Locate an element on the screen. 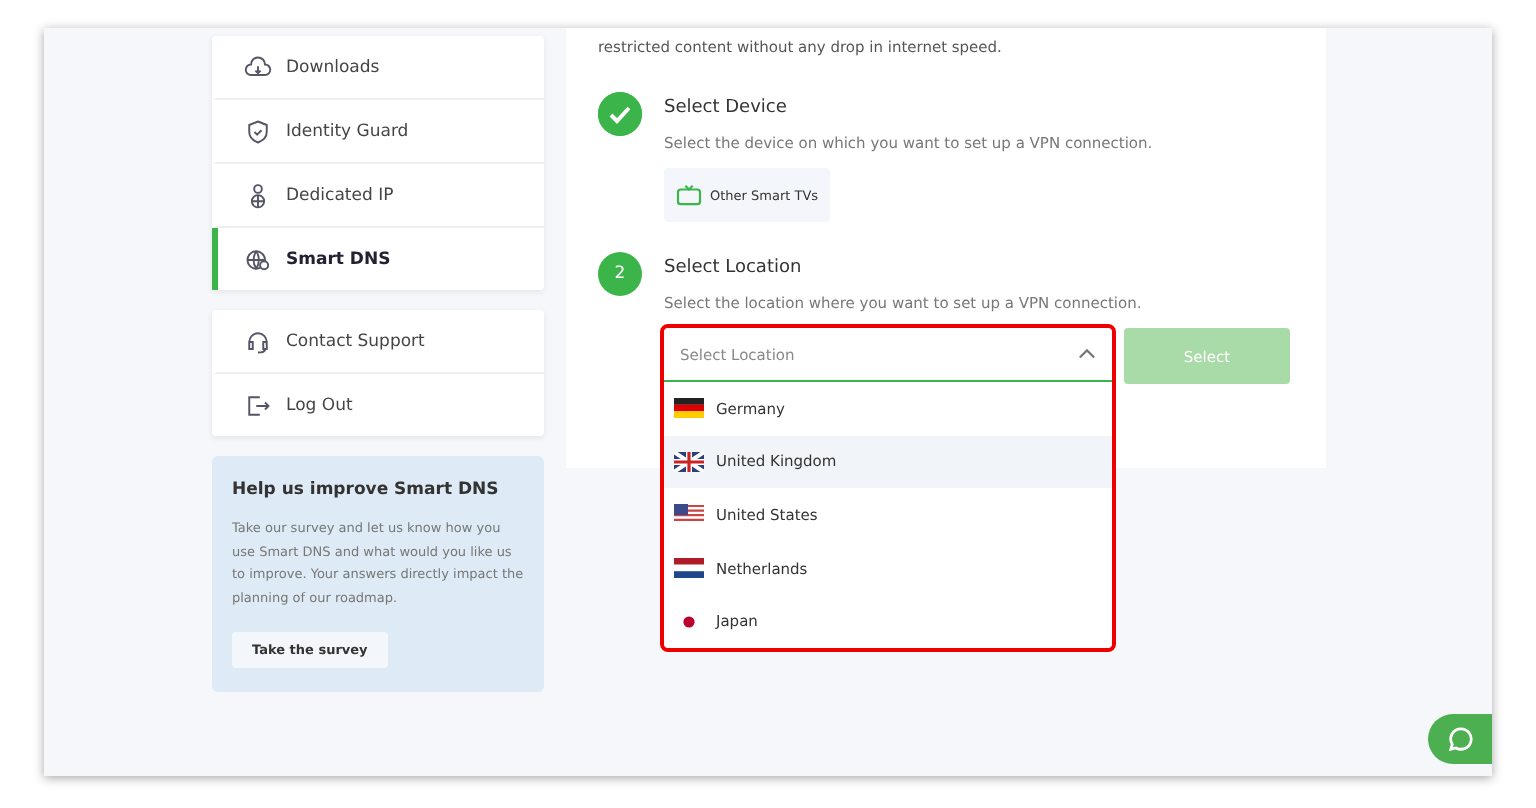 Image resolution: width=1536 pixels, height=808 pixels. shield-icon is located at coordinates (258, 131).